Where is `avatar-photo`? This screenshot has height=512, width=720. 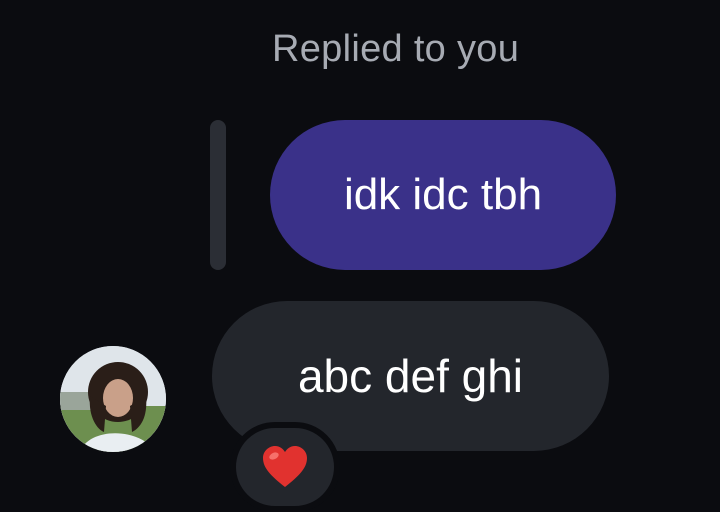 avatar-photo is located at coordinates (113, 399).